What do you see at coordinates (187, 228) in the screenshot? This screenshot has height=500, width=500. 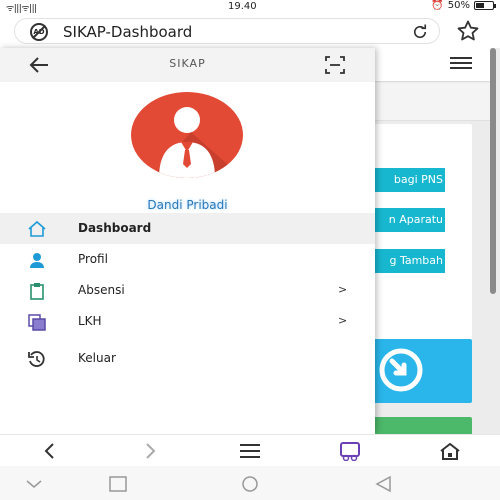 I see `menu-item-dashboard: Dashboard` at bounding box center [187, 228].